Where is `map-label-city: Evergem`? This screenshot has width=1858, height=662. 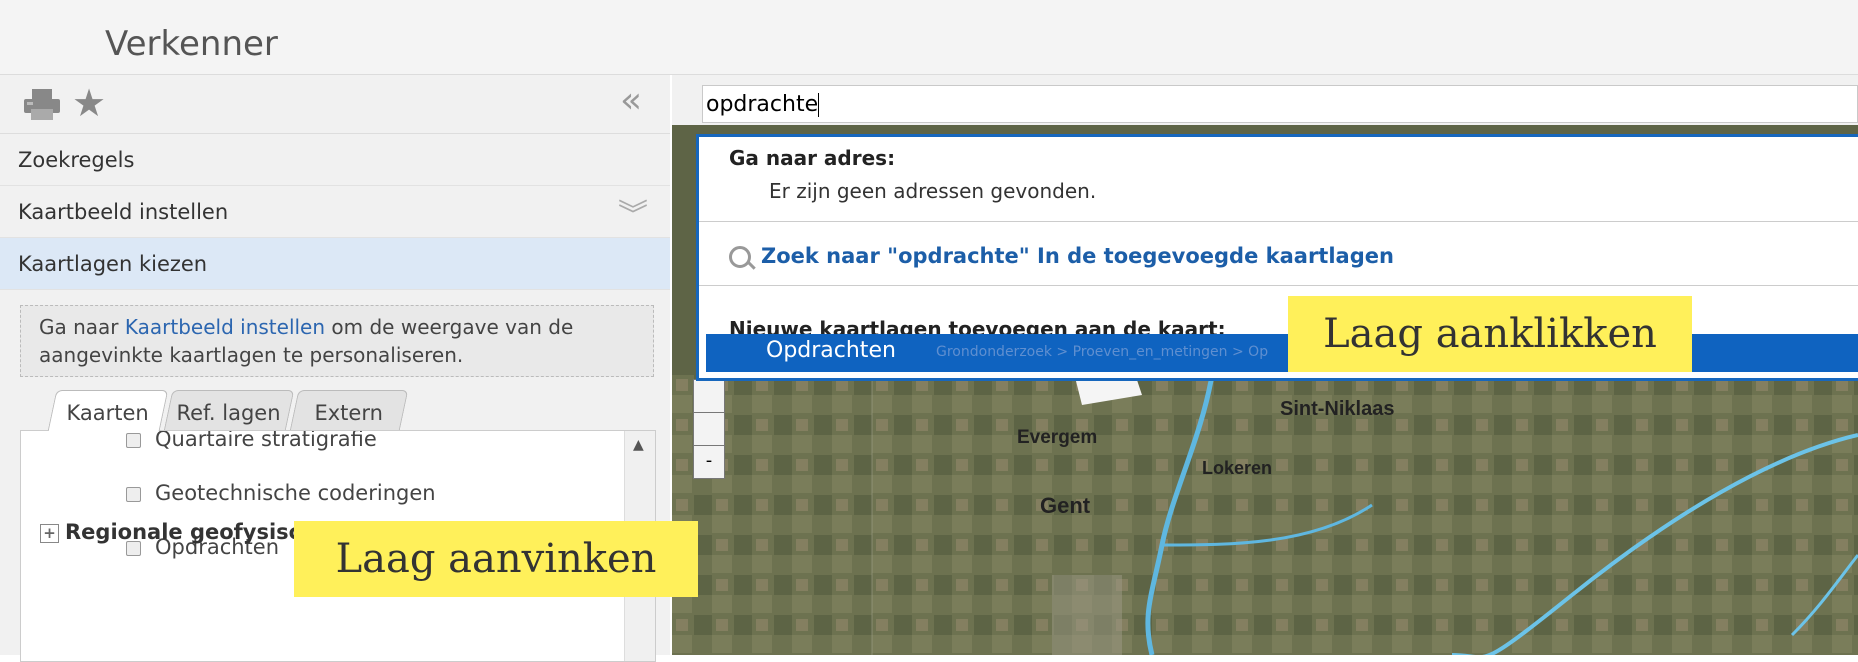
map-label-city: Evergem is located at coordinates (1057, 437).